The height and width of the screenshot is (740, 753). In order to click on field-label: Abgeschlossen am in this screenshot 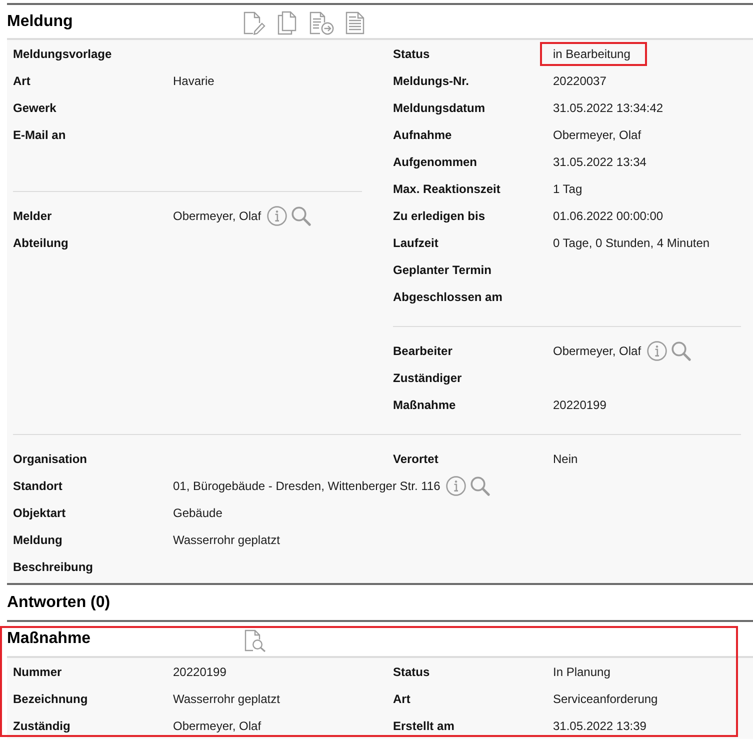, I will do `click(447, 297)`.